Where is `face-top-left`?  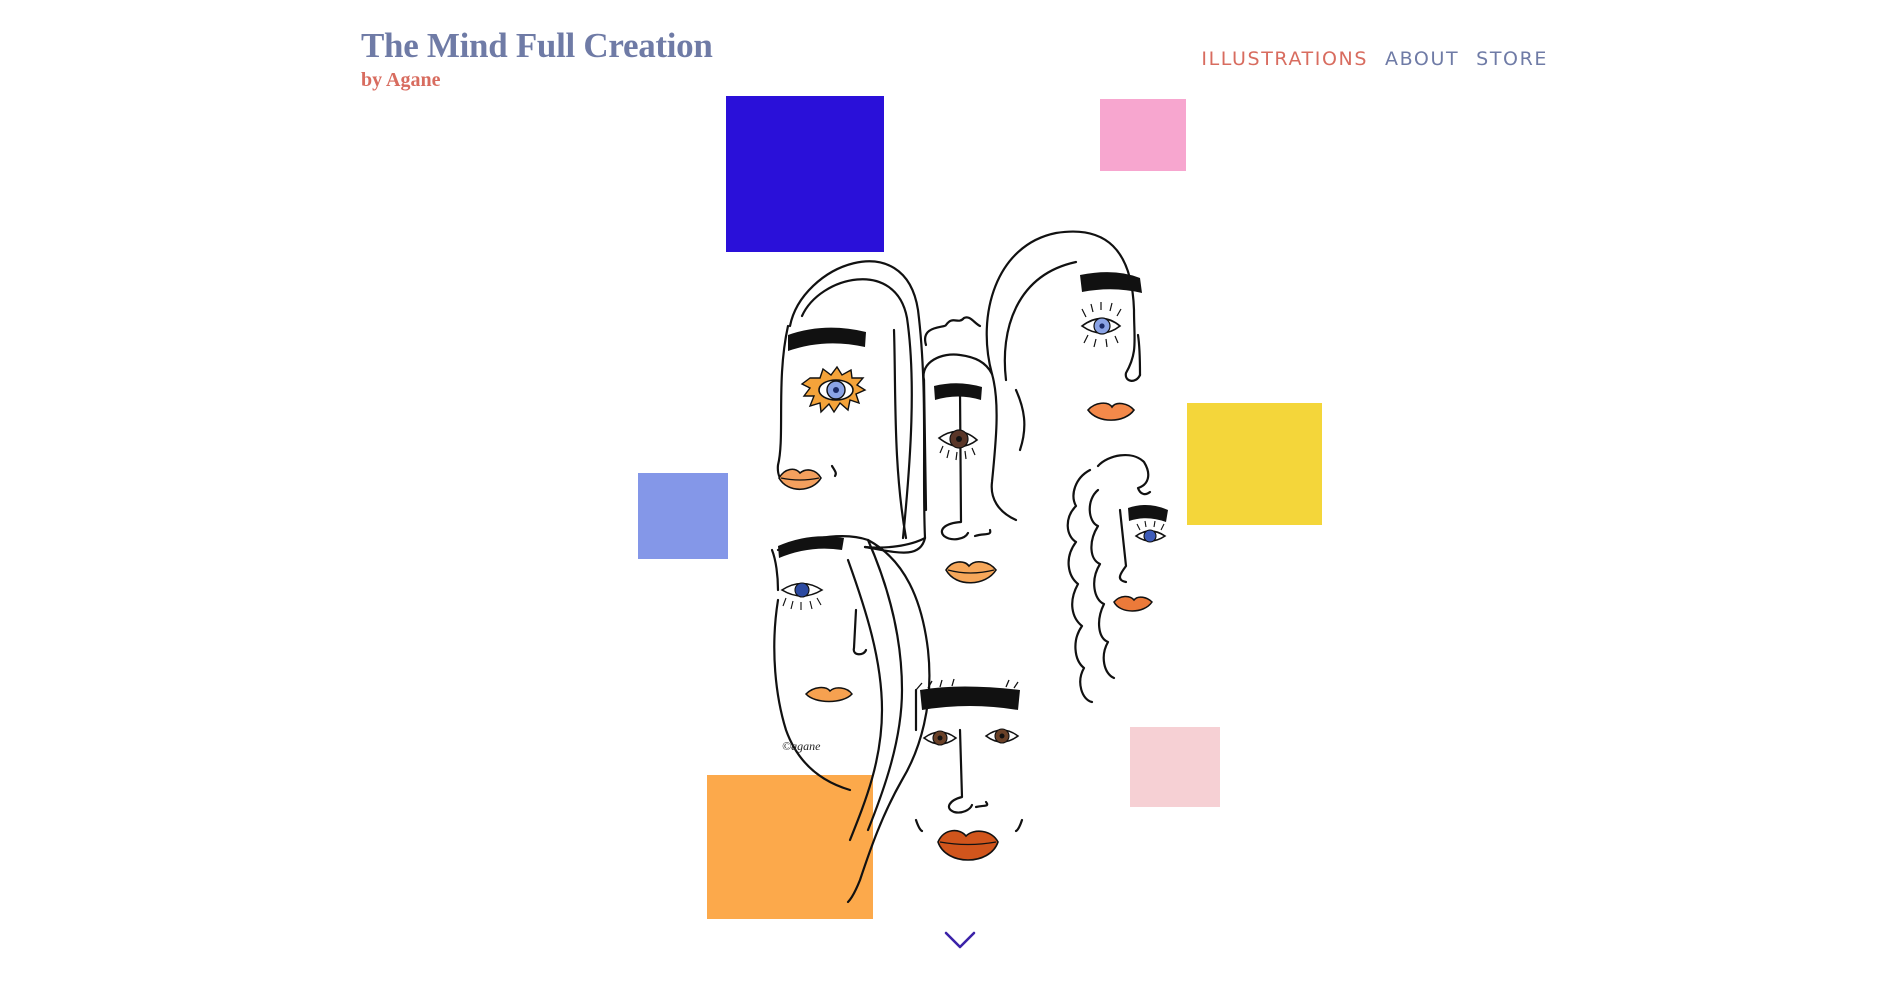
face-top-left is located at coordinates (851, 407).